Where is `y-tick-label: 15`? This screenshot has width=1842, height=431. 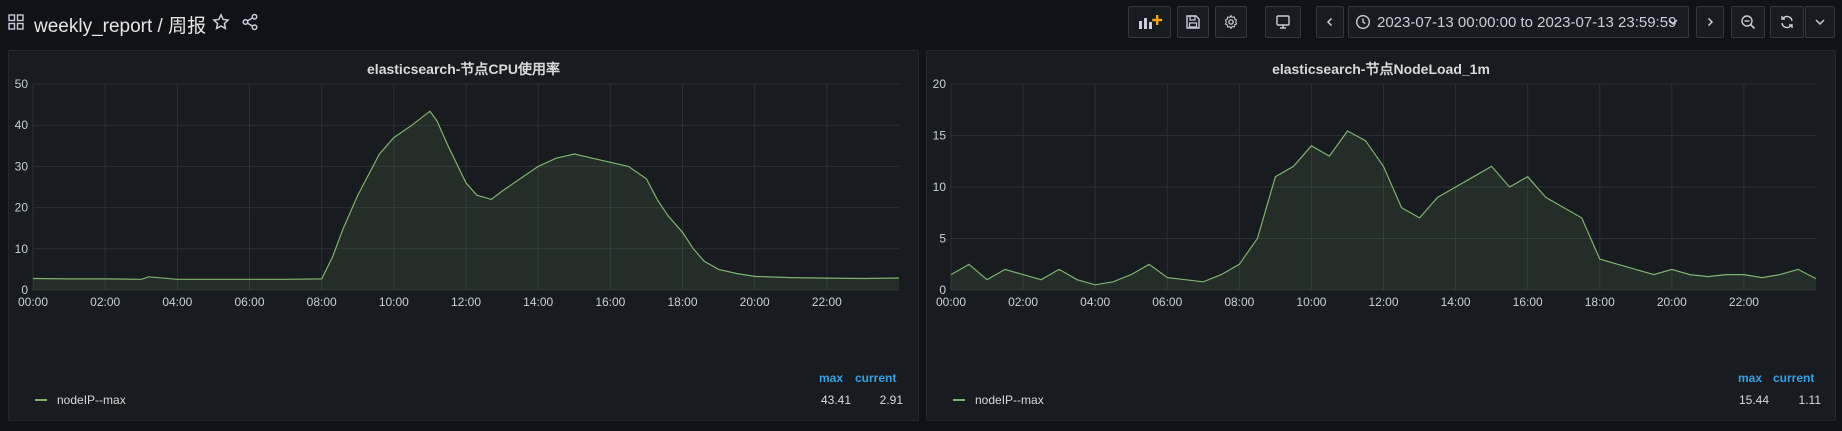 y-tick-label: 15 is located at coordinates (940, 136).